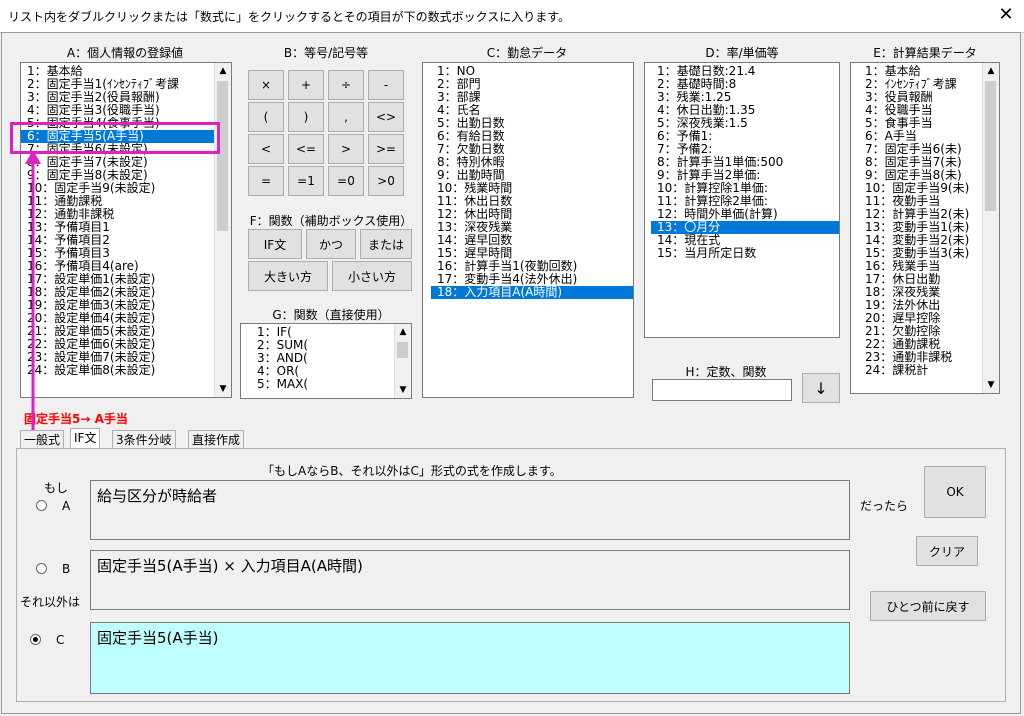  What do you see at coordinates (331, 244) in the screenshot?
I see `and-button: かつ` at bounding box center [331, 244].